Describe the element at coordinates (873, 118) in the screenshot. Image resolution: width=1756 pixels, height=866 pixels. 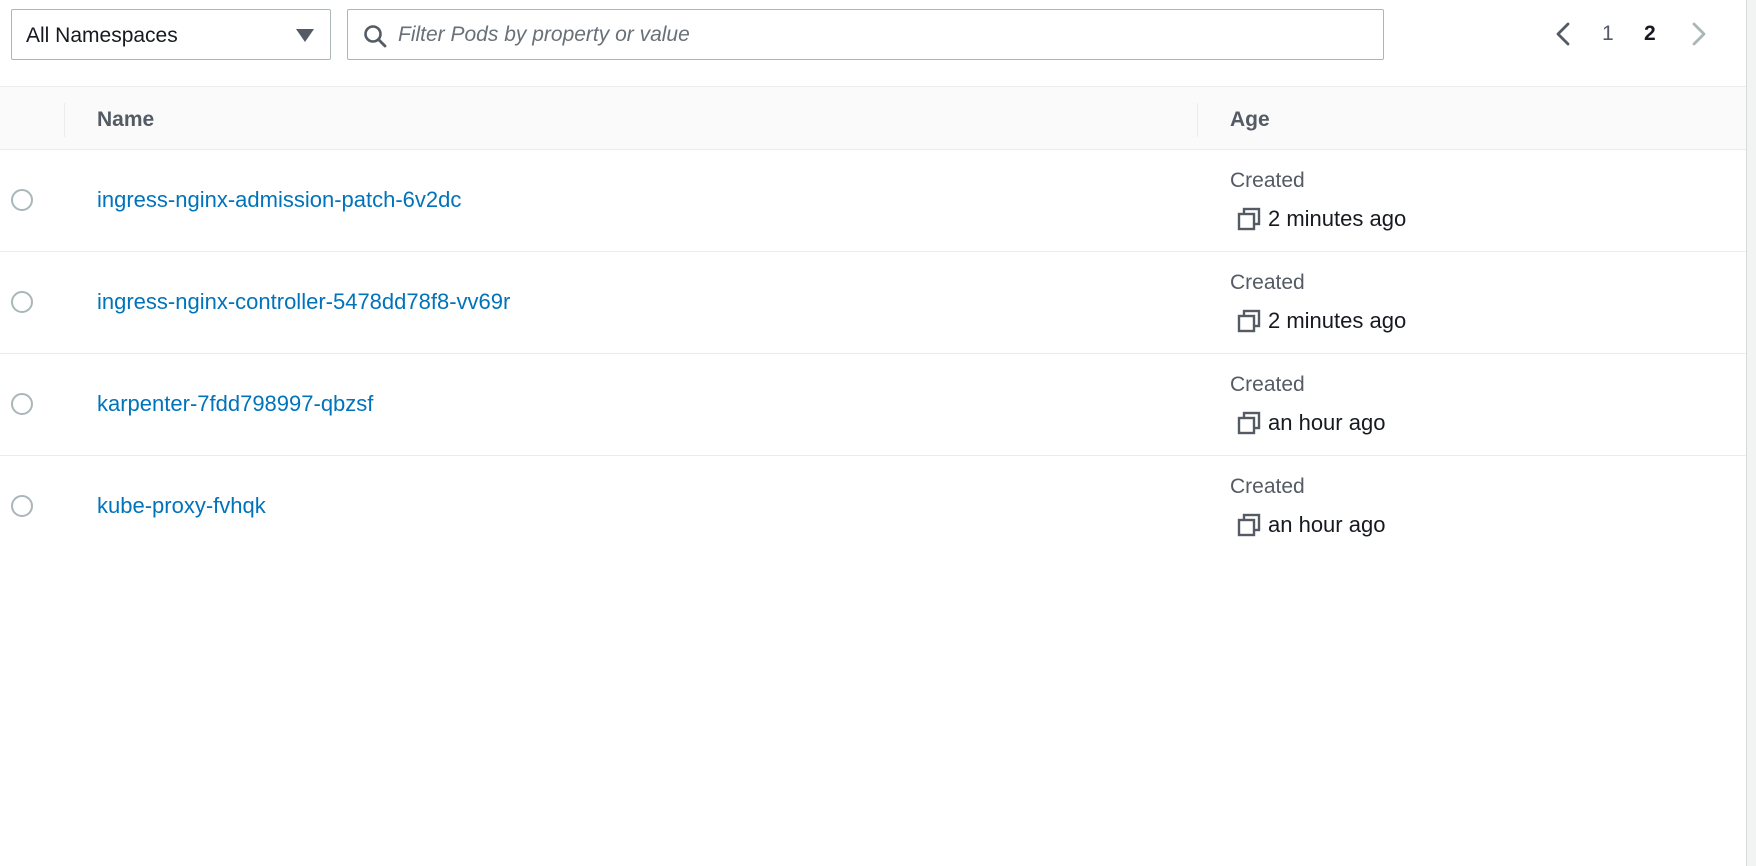
I see `table-header: Name Age` at that location.